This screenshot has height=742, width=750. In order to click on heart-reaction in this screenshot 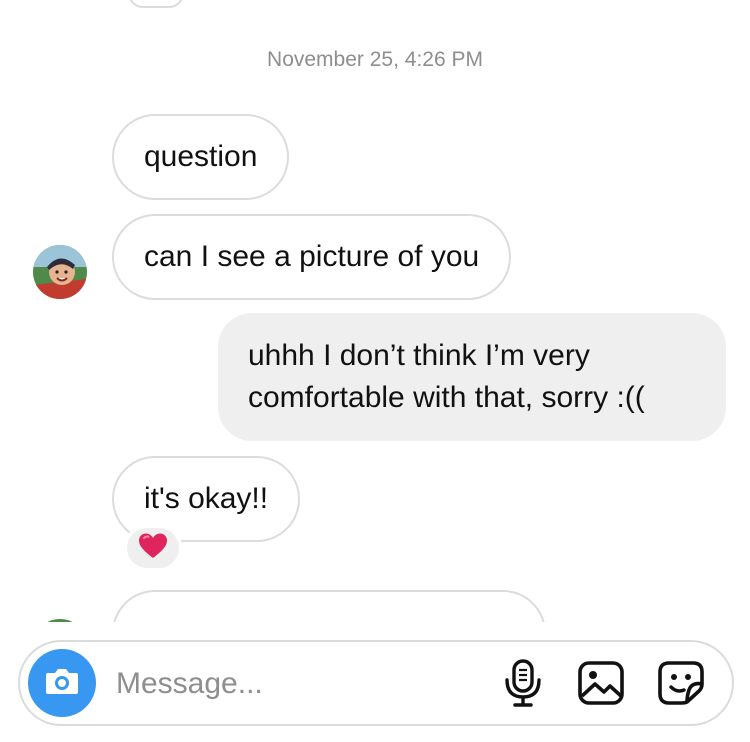, I will do `click(153, 548)`.